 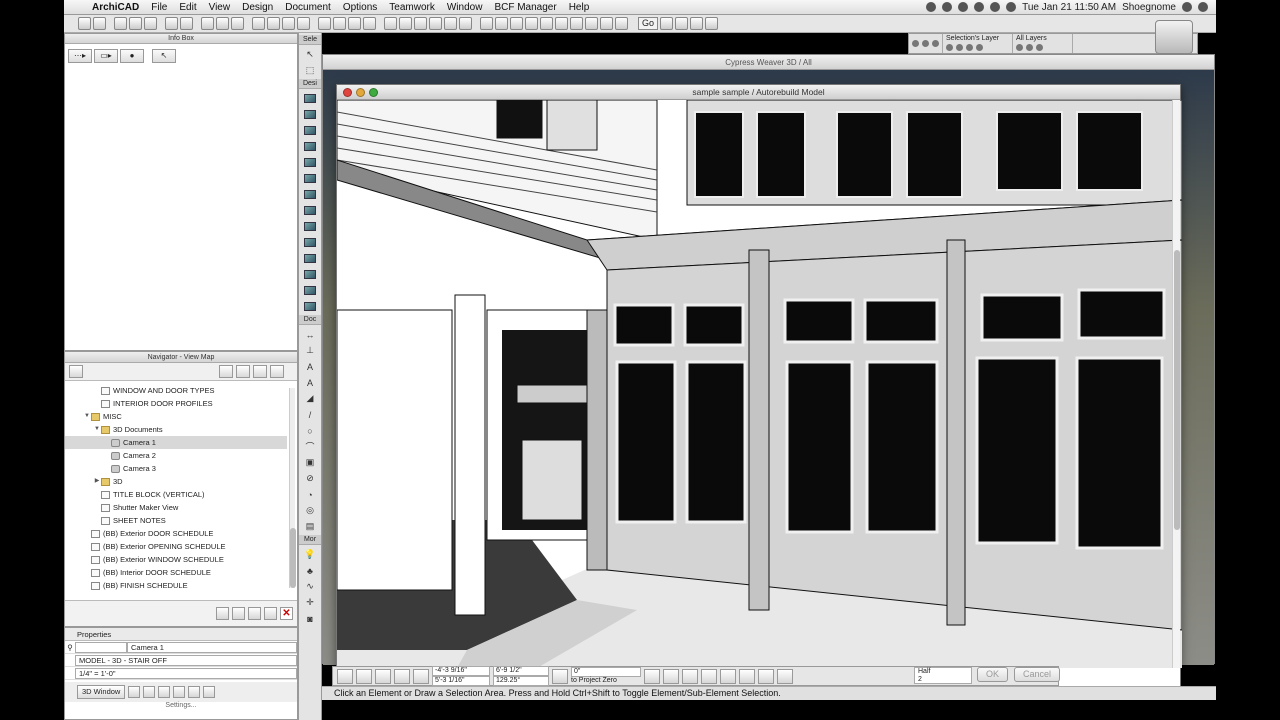 What do you see at coordinates (461, 671) in the screenshot?
I see `delta-x-value: -4'-3 9/16"` at bounding box center [461, 671].